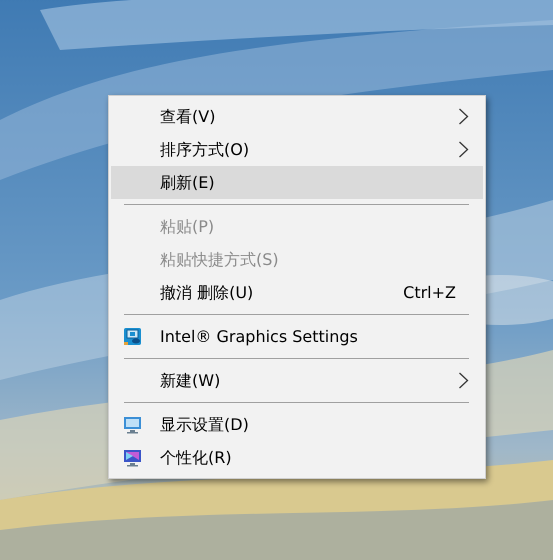  Describe the element at coordinates (297, 292) in the screenshot. I see `menu-item: 撤消 删除(U) Ctrl+Z` at that location.